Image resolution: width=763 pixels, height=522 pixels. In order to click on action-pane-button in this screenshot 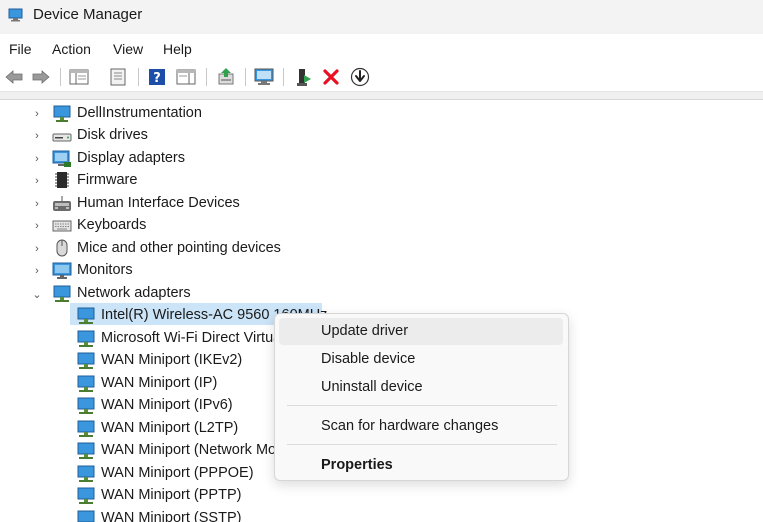, I will do `click(186, 77)`.